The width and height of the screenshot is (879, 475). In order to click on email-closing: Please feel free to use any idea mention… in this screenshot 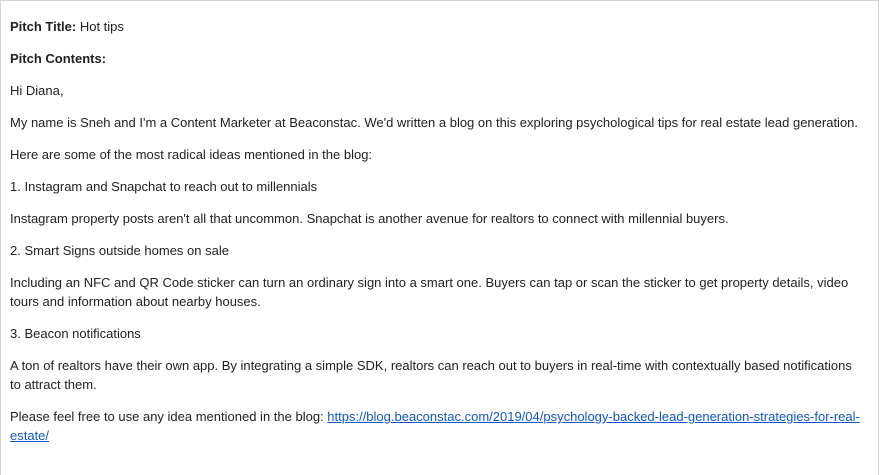, I will do `click(437, 426)`.